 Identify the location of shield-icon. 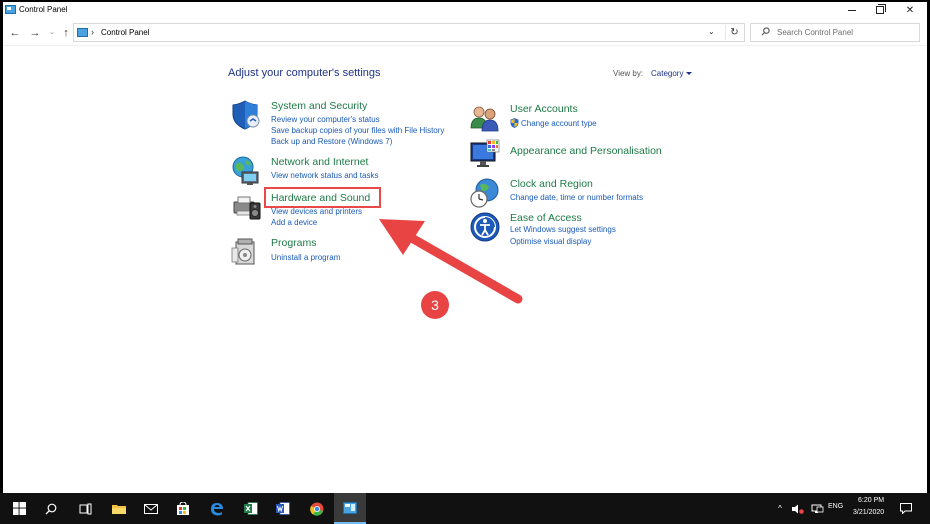
(246, 115).